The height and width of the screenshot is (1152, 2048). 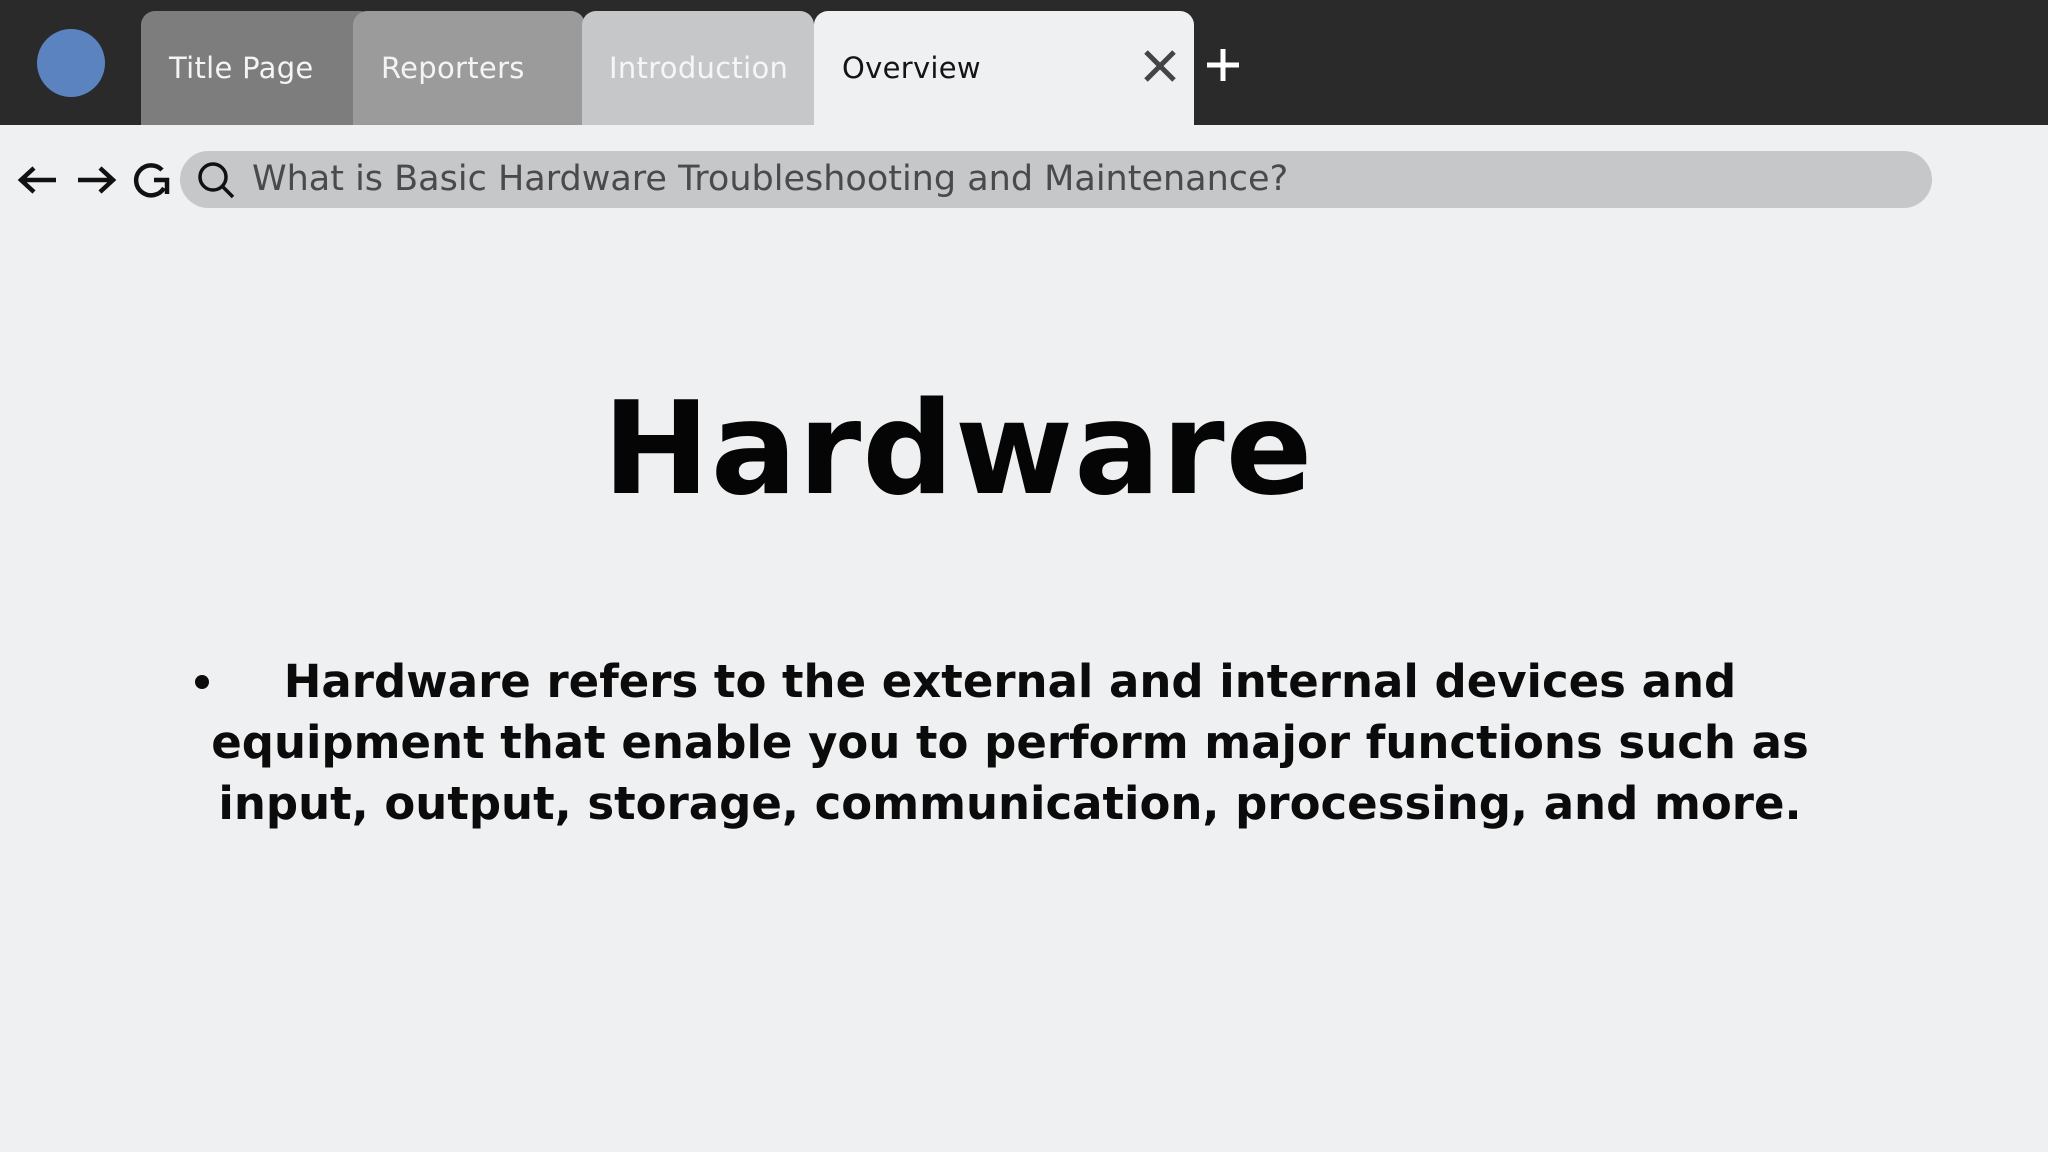 What do you see at coordinates (241, 68) in the screenshot?
I see `tab-label: Title Page` at bounding box center [241, 68].